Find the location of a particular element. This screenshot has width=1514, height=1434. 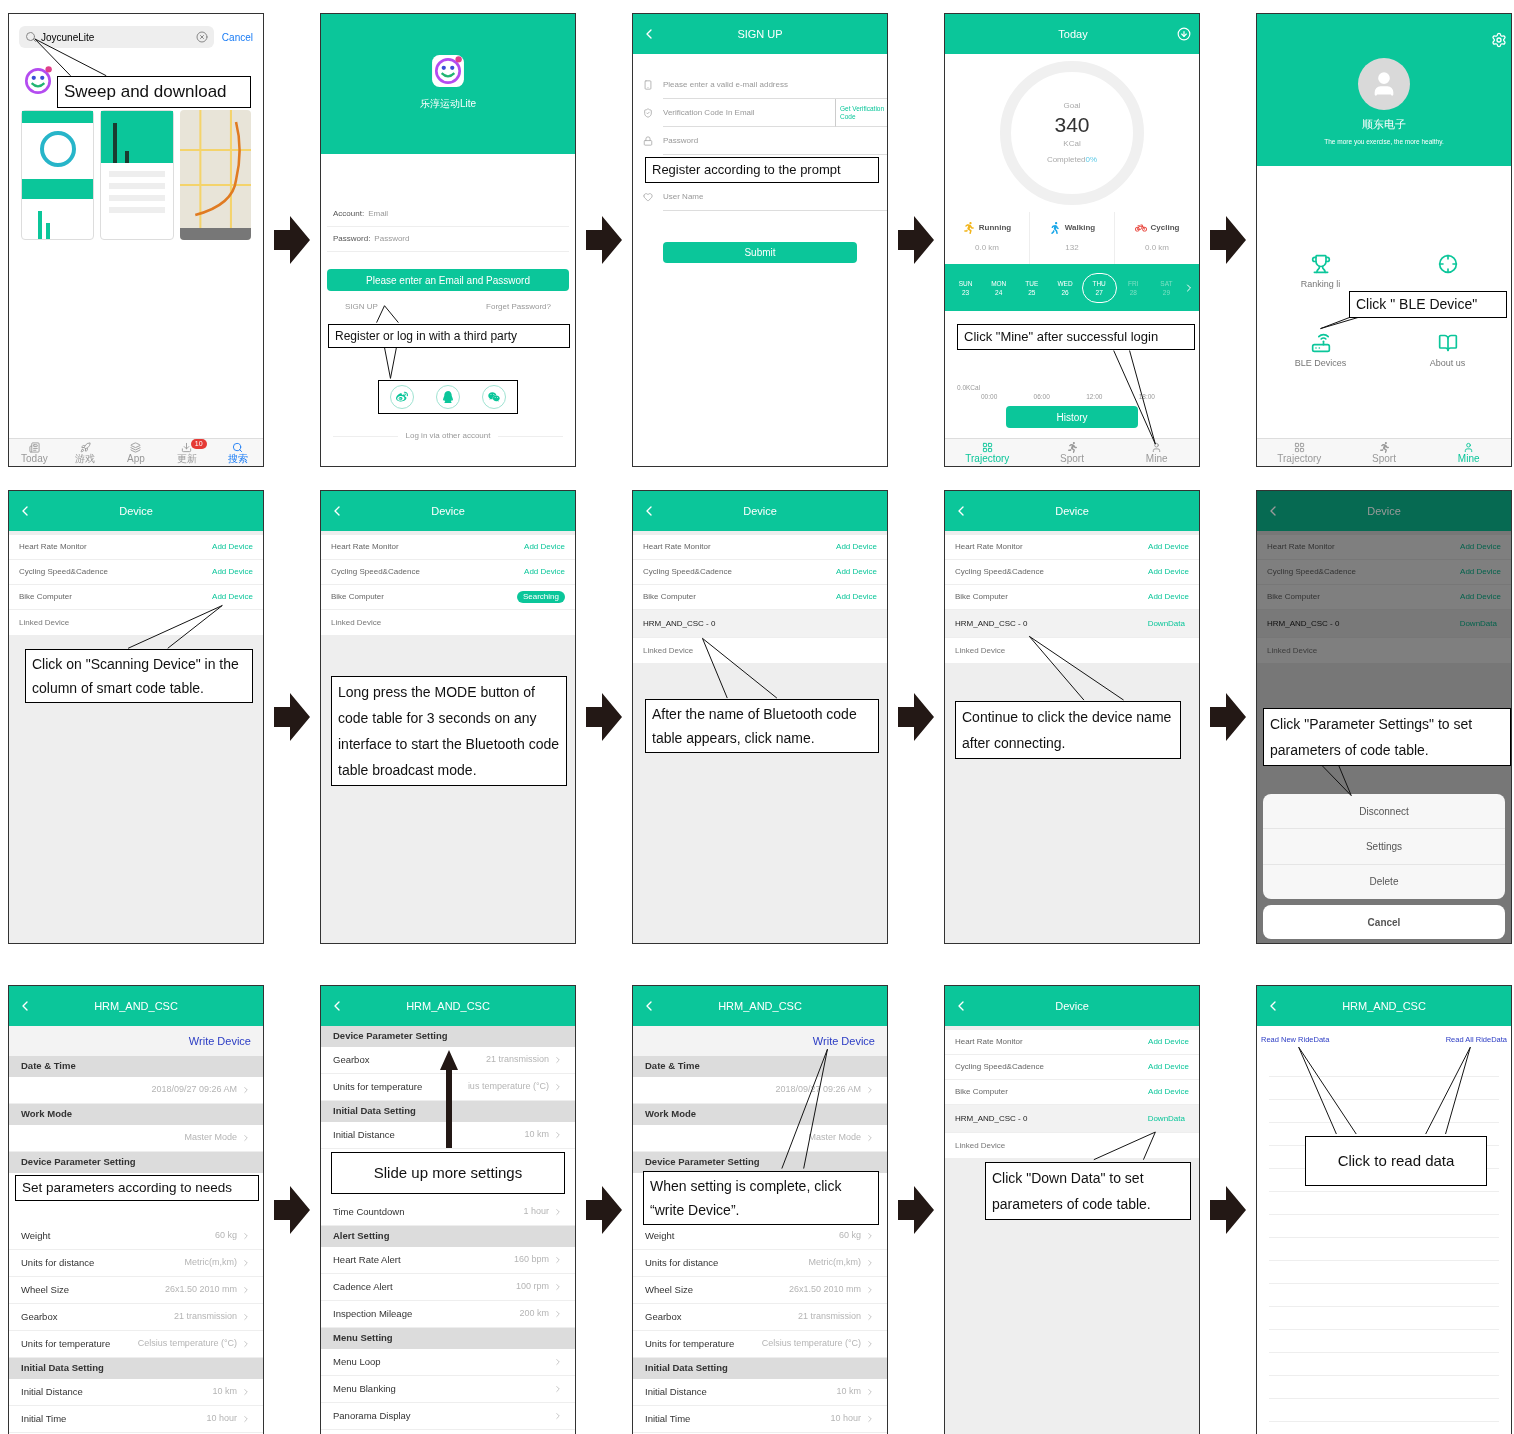

tab-button: Today is located at coordinates (34, 452).